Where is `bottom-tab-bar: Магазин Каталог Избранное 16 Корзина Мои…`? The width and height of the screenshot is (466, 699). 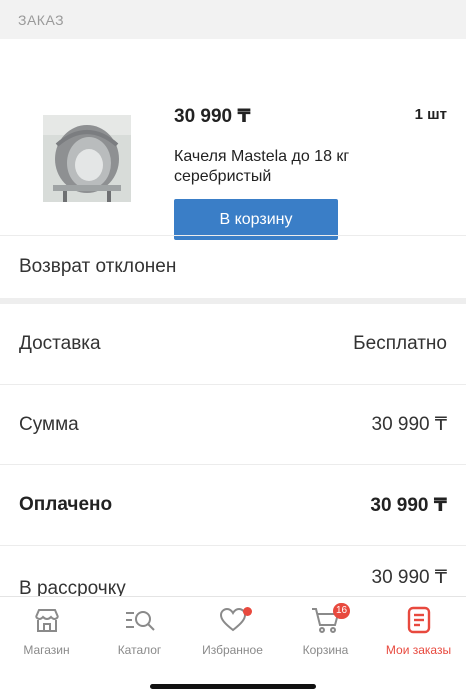 bottom-tab-bar: Магазин Каталог Избранное 16 Корзина Мои… is located at coordinates (233, 647).